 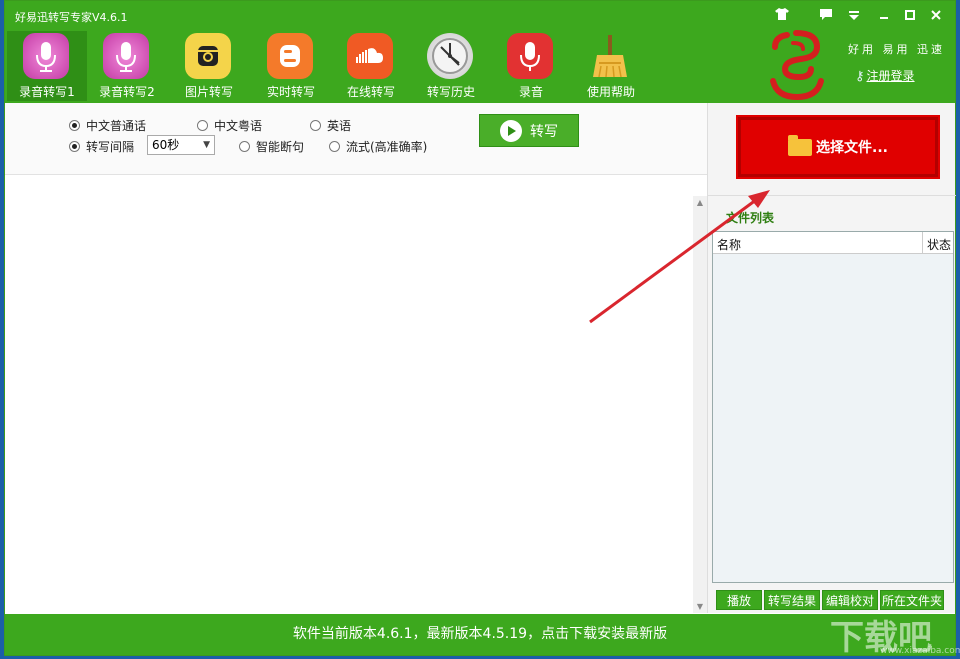 What do you see at coordinates (511, 130) in the screenshot?
I see `play-icon` at bounding box center [511, 130].